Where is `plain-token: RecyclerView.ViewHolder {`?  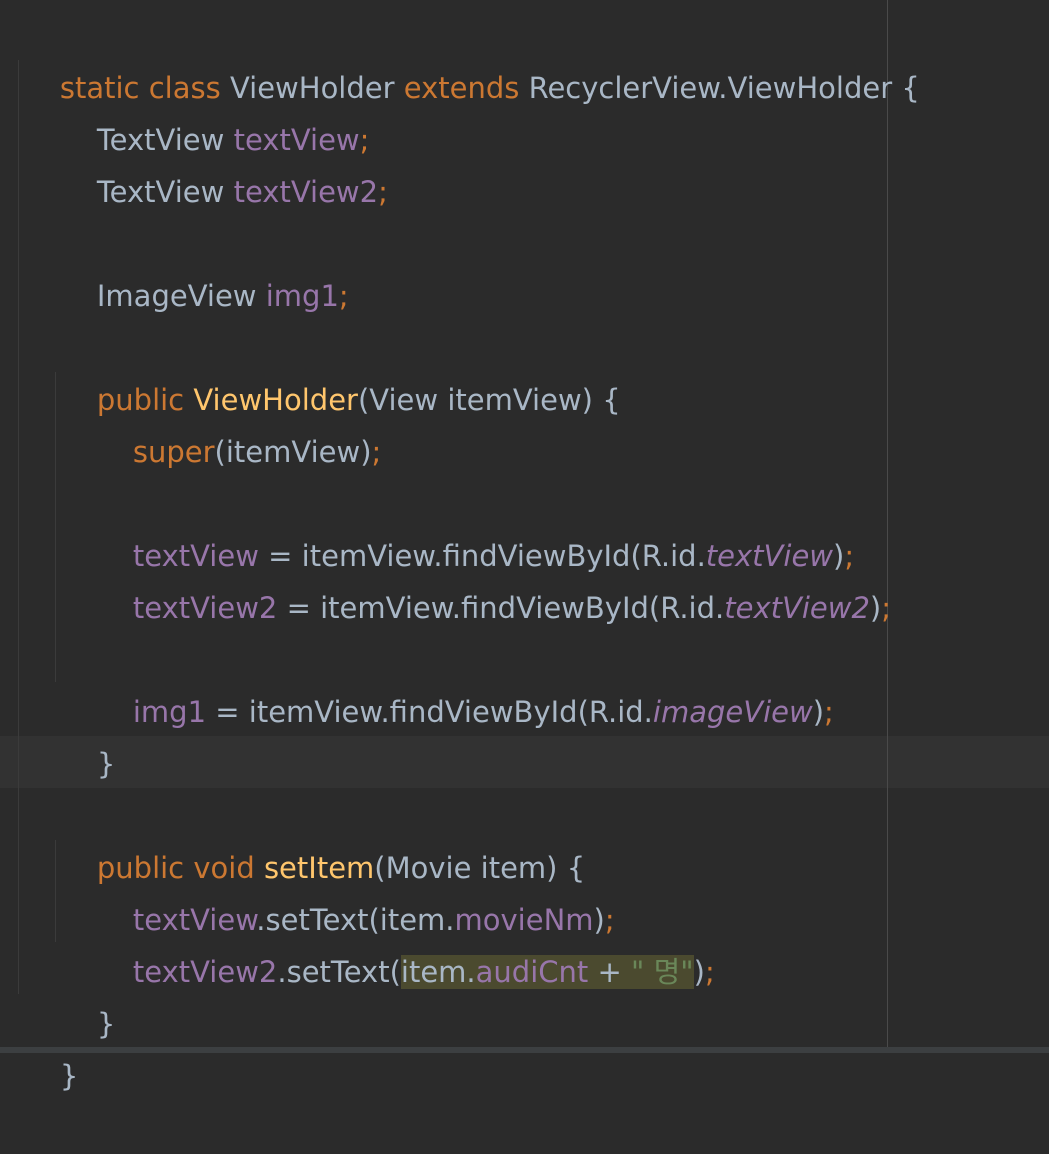
plain-token: RecyclerView.ViewHolder { is located at coordinates (724, 88).